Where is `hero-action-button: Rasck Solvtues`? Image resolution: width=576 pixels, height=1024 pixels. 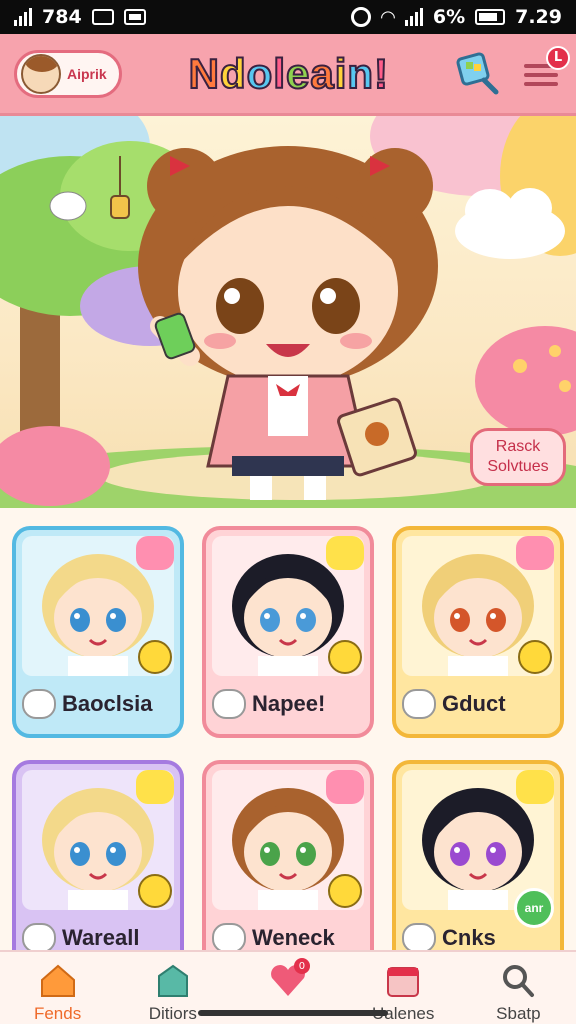 hero-action-button: Rasck Solvtues is located at coordinates (518, 457).